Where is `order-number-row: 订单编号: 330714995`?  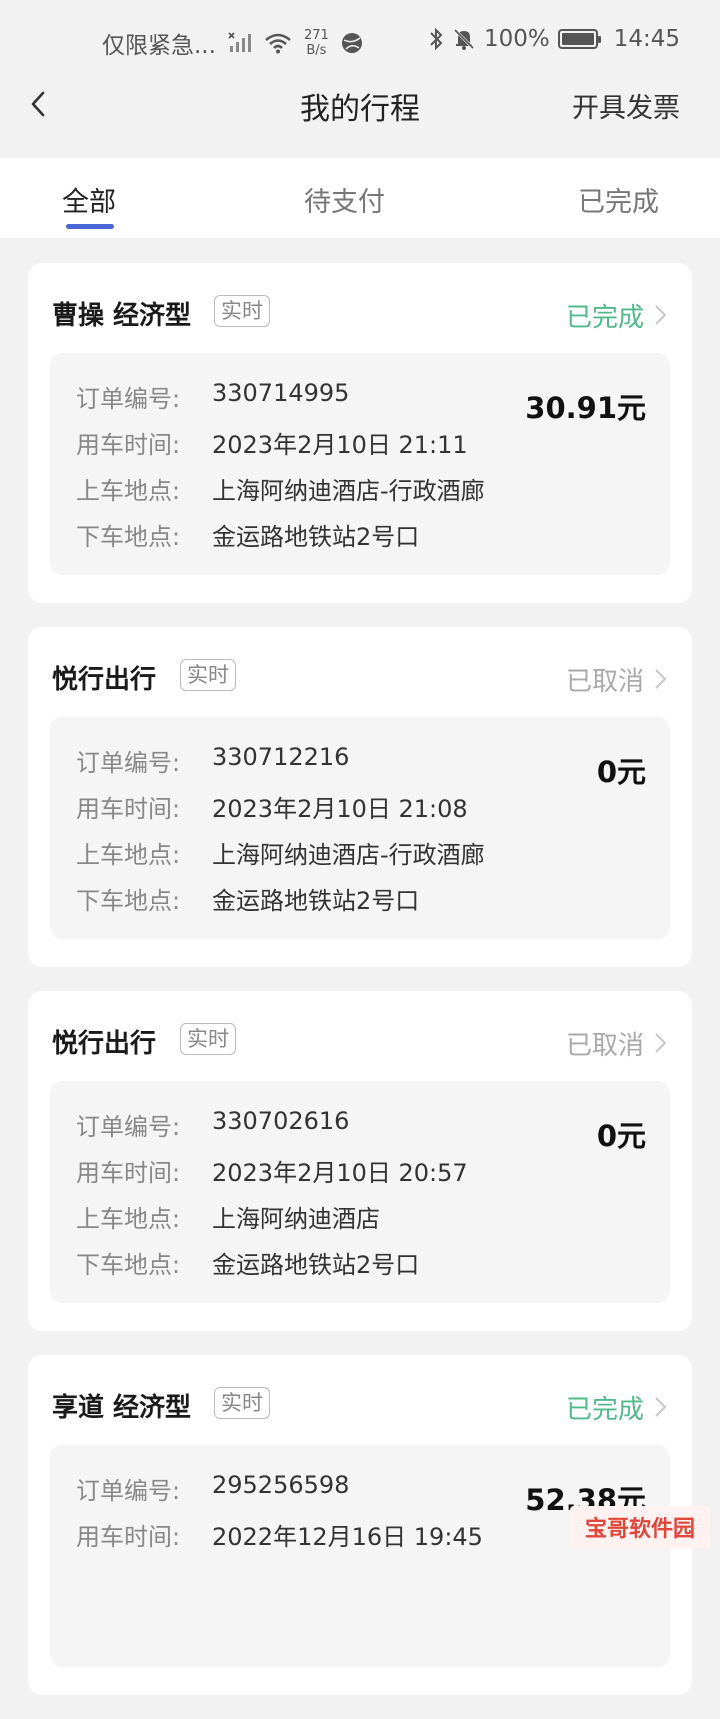 order-number-row: 订单编号: 330714995 is located at coordinates (212, 396).